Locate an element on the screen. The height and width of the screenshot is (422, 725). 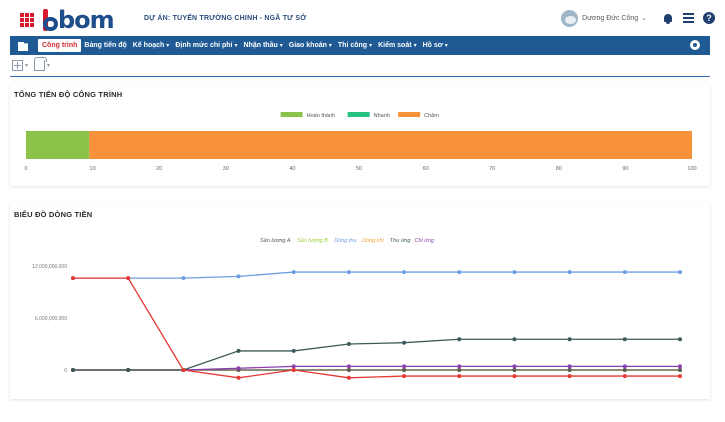
menu-item-label: Hồ sơ is located at coordinates (432, 45).